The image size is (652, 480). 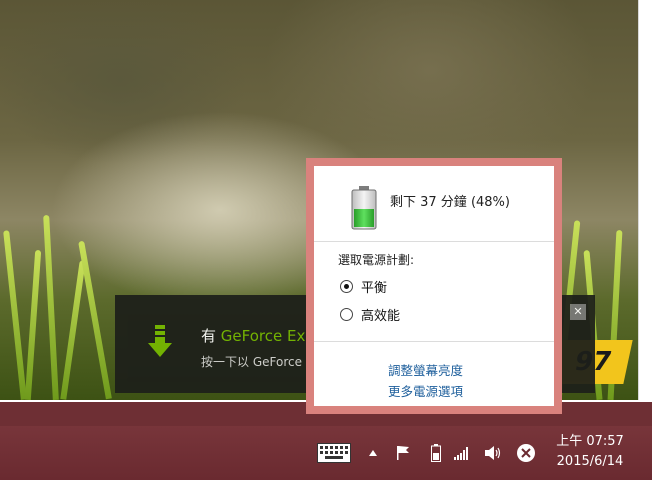 I want to click on keyboard-icon, so click(x=334, y=453).